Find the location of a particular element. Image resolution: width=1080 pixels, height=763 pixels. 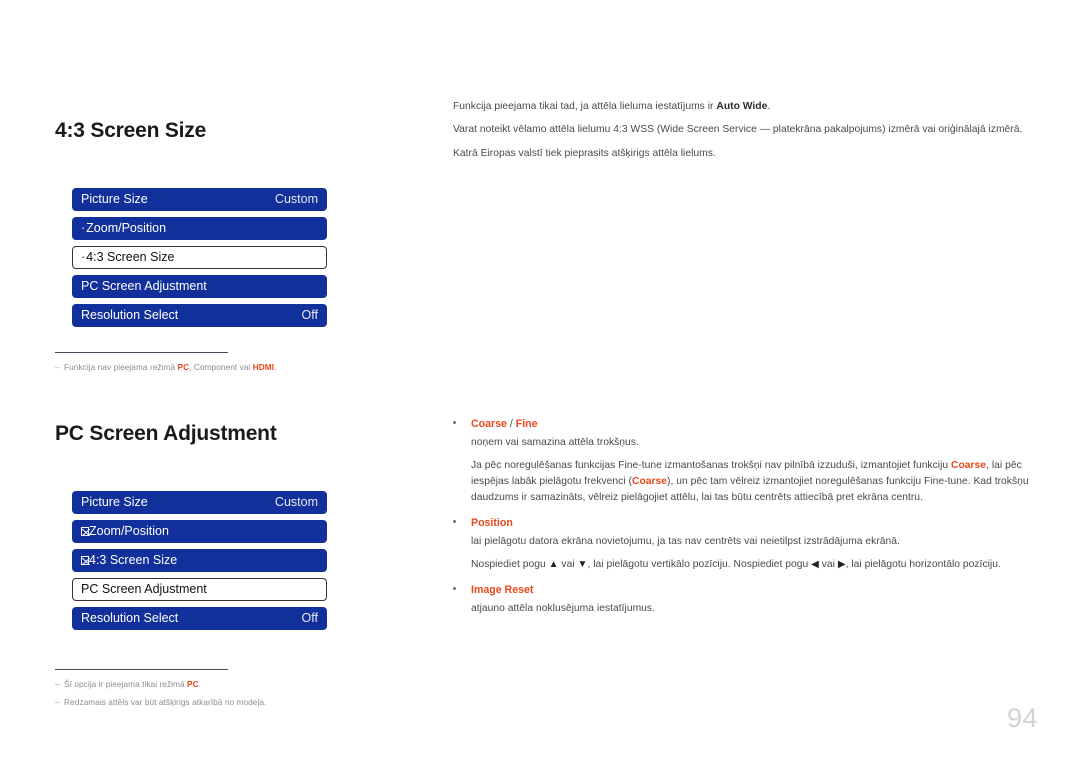

page-number: 94 is located at coordinates (1022, 718).